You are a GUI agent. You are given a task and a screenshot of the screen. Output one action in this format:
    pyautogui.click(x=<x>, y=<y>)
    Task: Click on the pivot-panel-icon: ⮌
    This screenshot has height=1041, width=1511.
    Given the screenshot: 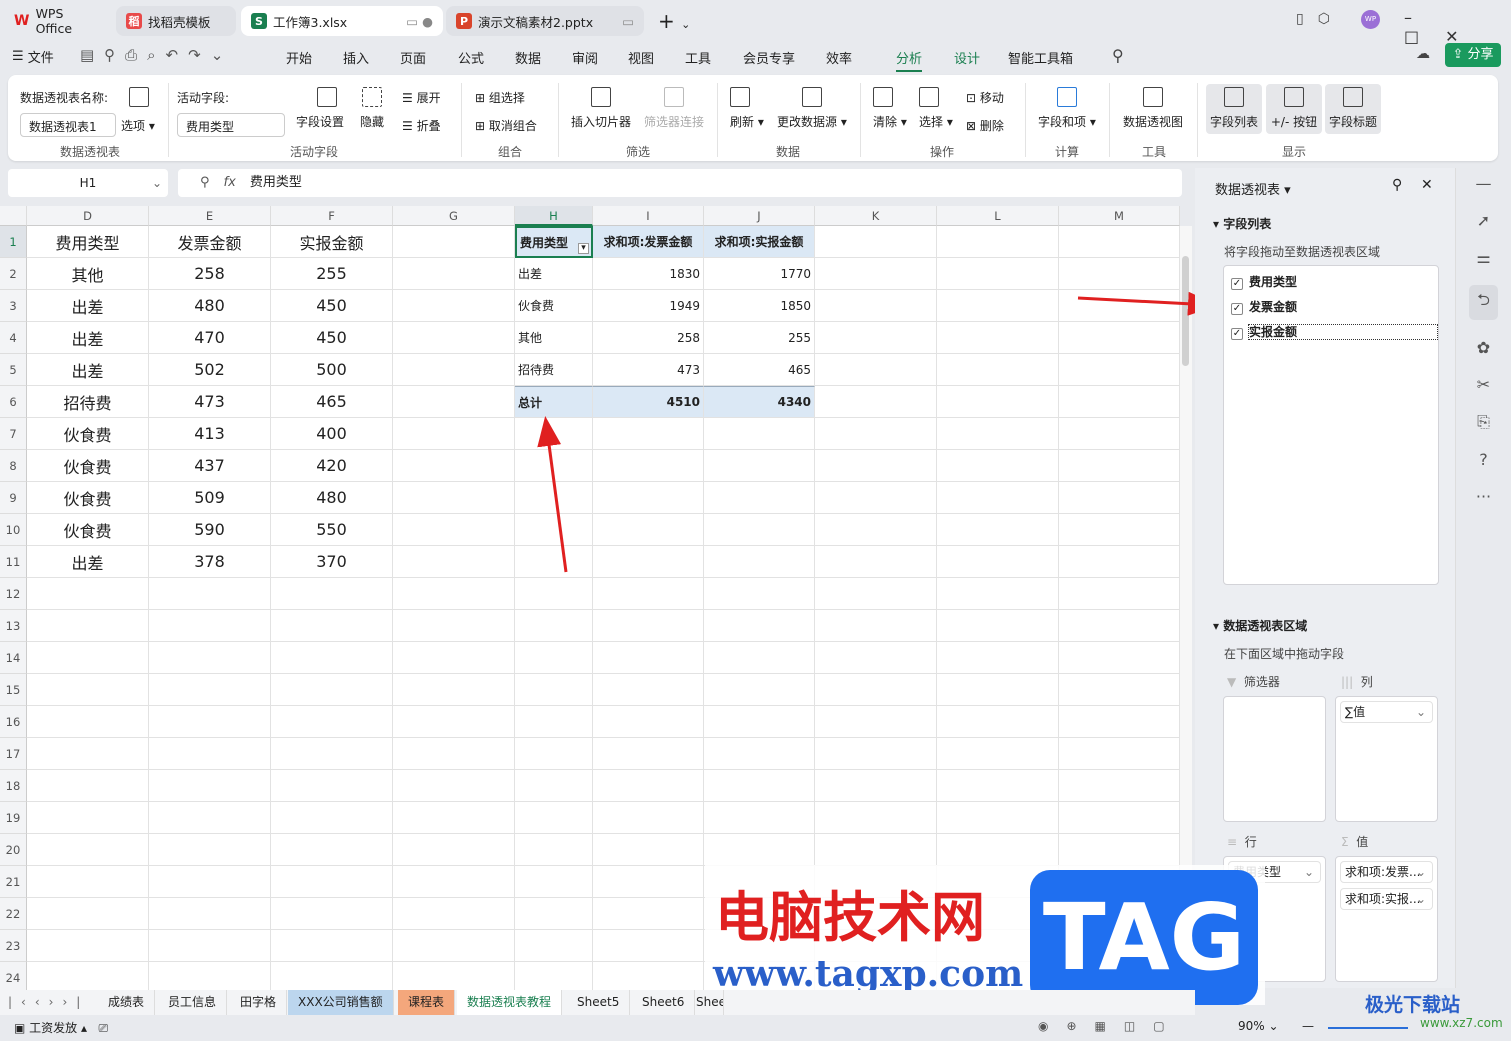 What is the action you would take?
    pyautogui.click(x=1483, y=302)
    